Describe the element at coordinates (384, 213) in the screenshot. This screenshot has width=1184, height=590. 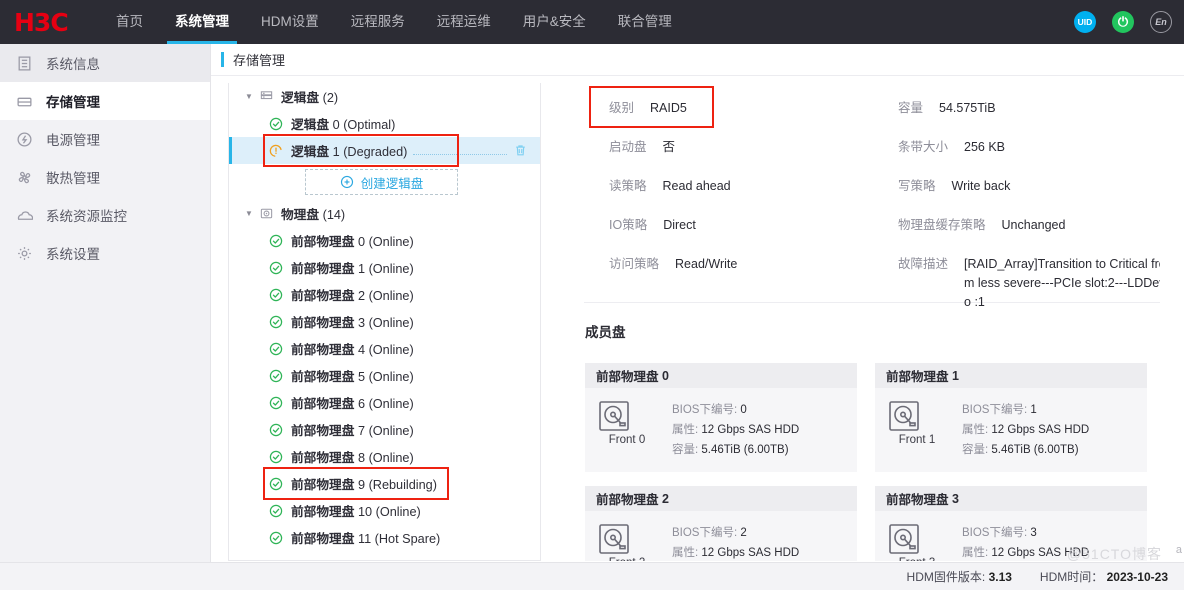
I see `tree-group-1: ▼ 物理盘 (14)` at that location.